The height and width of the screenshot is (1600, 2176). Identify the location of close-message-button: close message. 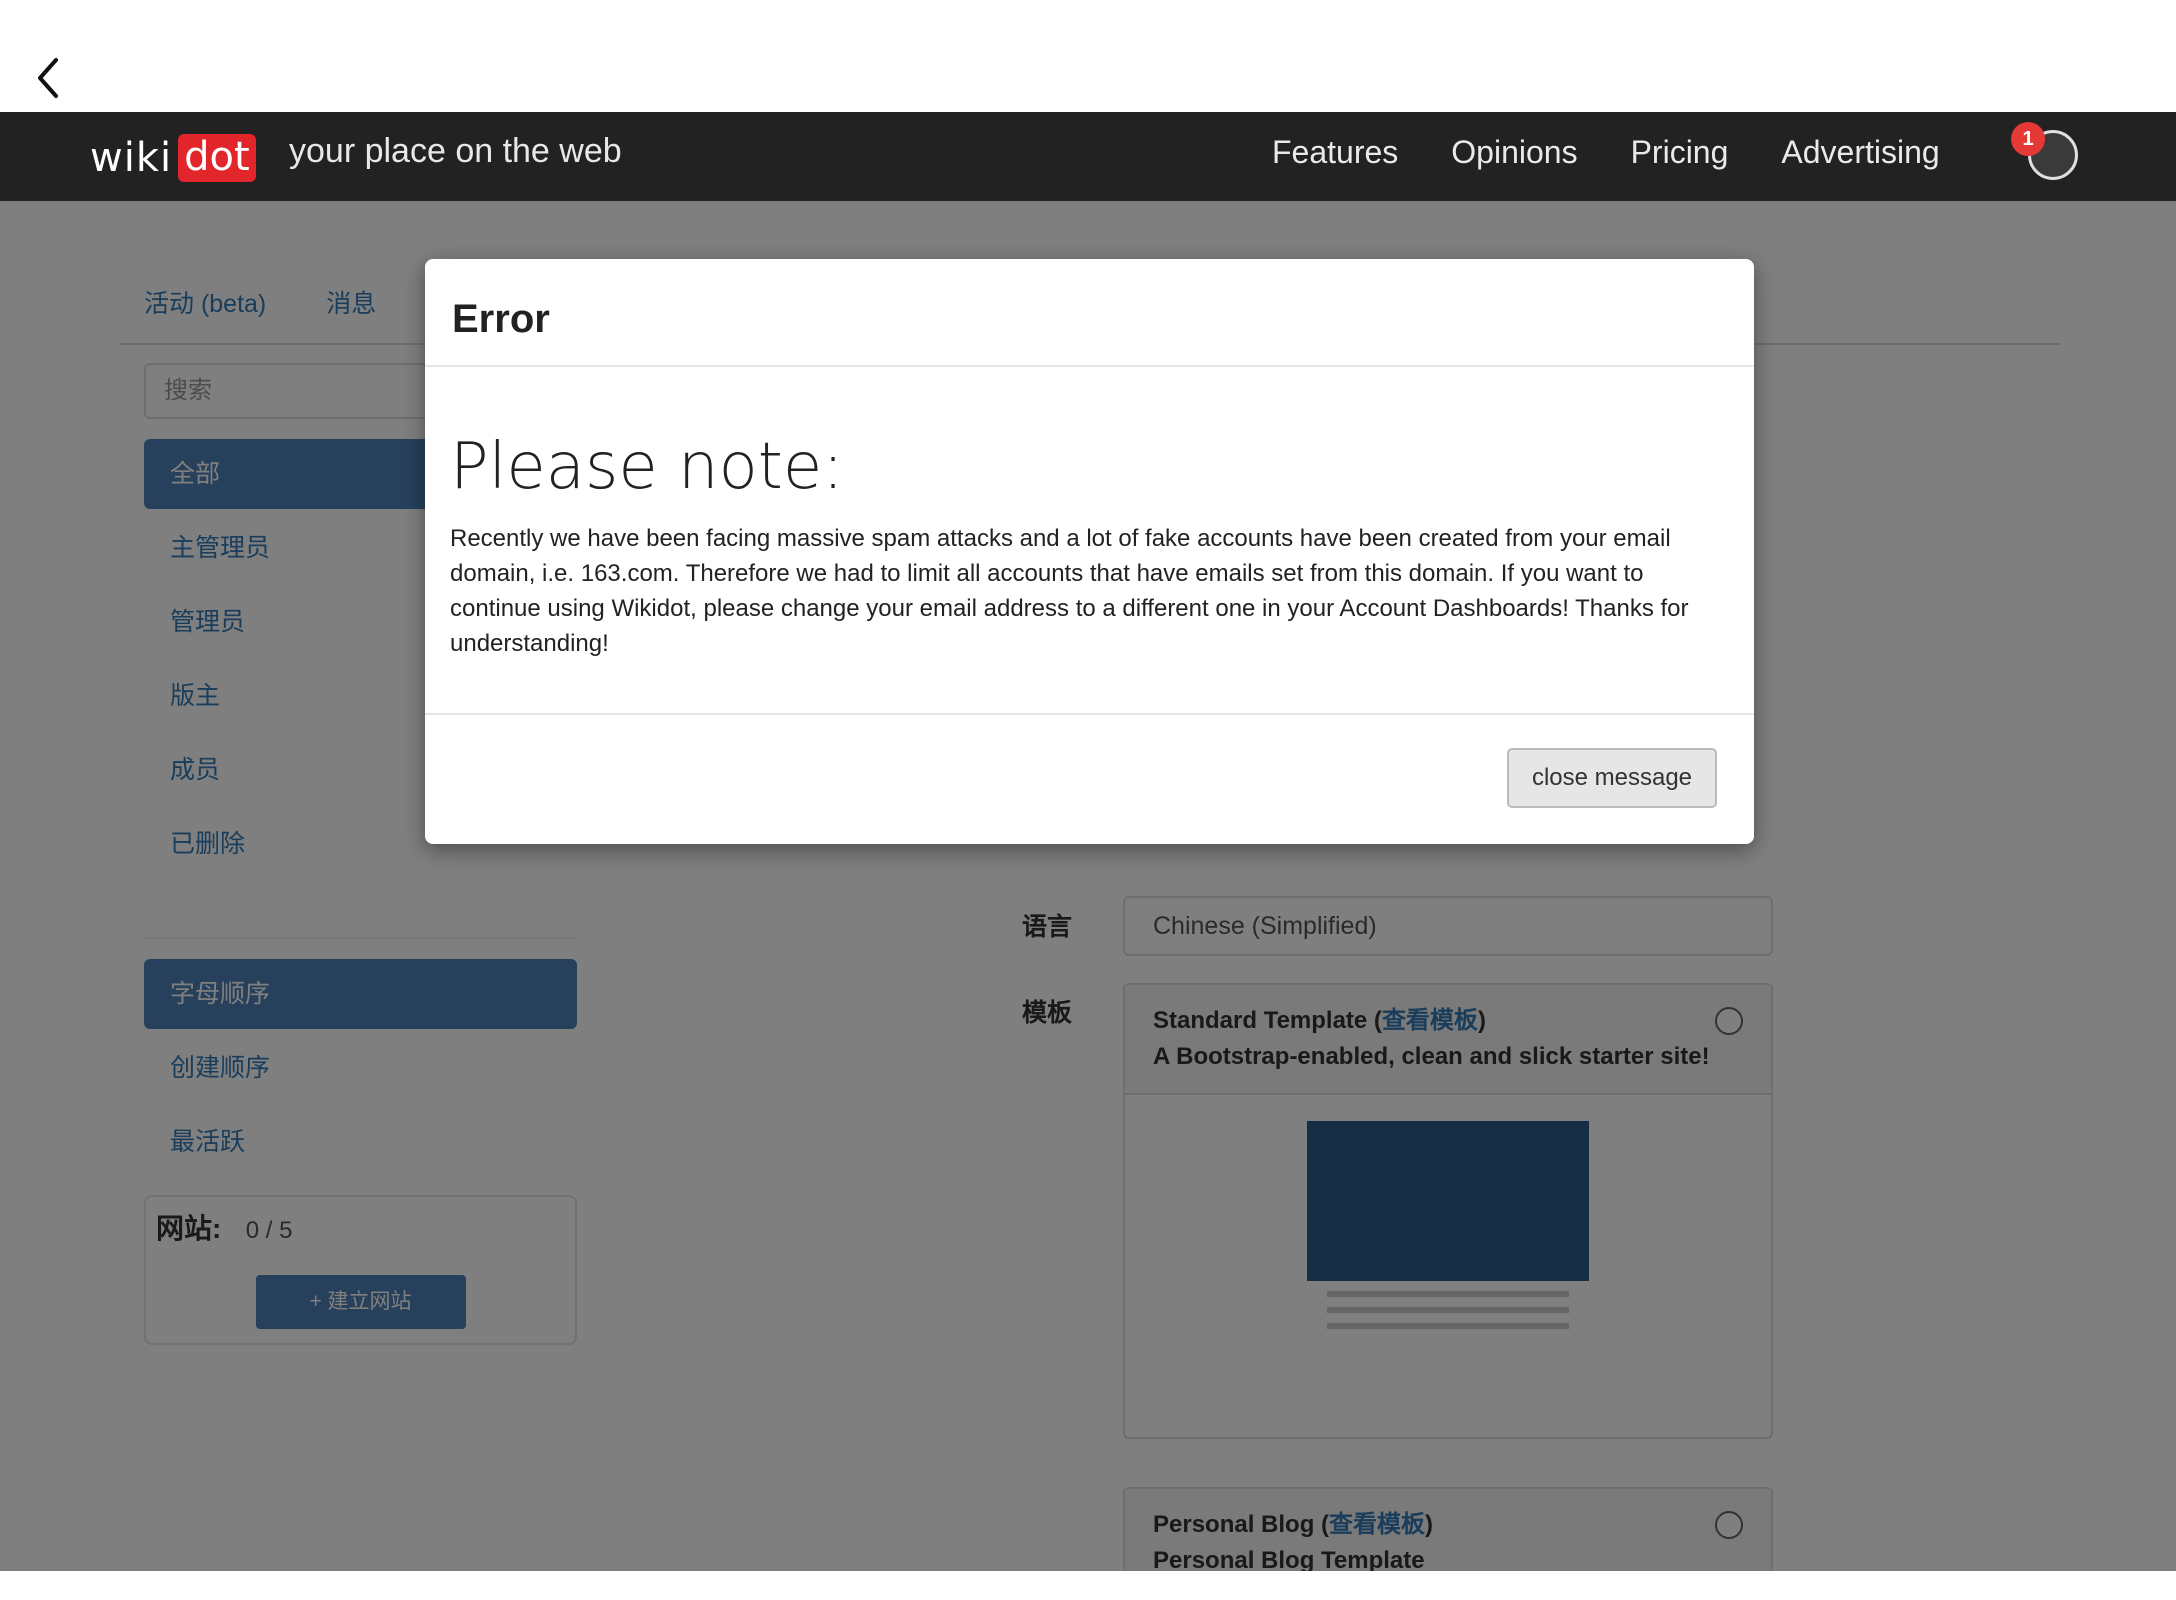
(1612, 778).